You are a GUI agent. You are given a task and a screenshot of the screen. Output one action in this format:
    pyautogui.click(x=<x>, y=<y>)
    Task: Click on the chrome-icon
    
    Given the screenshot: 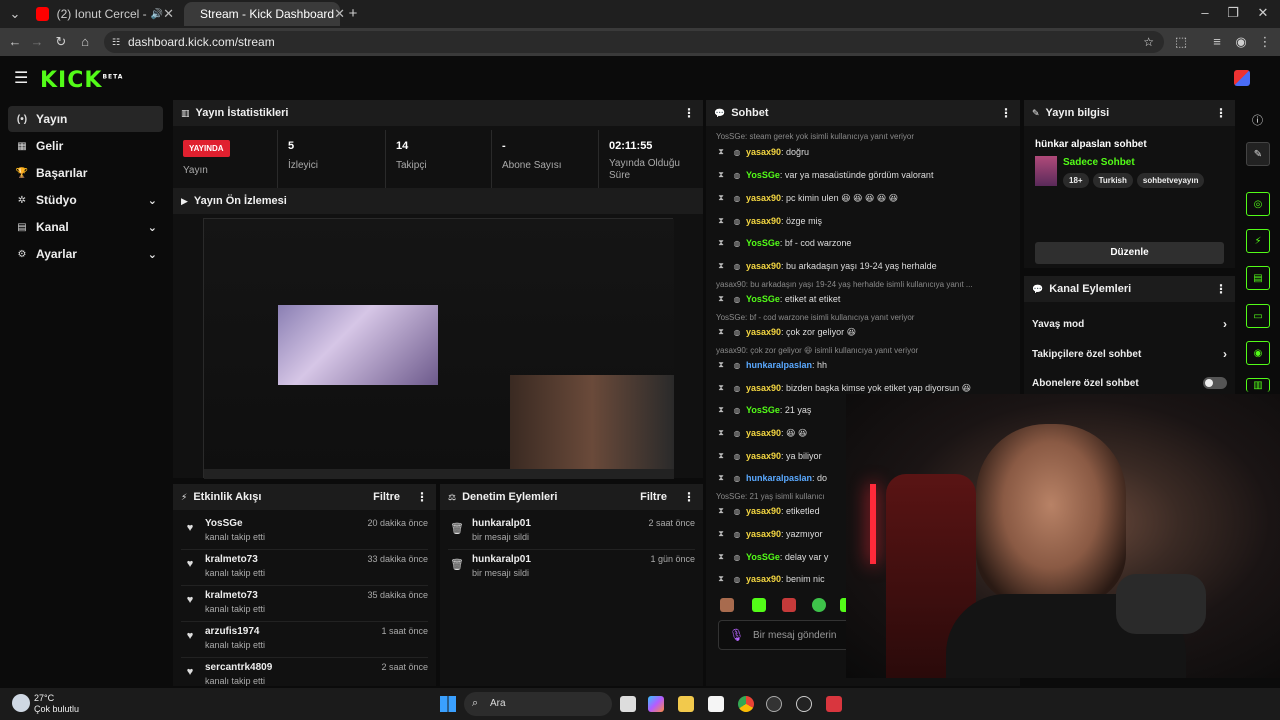 What is the action you would take?
    pyautogui.click(x=746, y=704)
    